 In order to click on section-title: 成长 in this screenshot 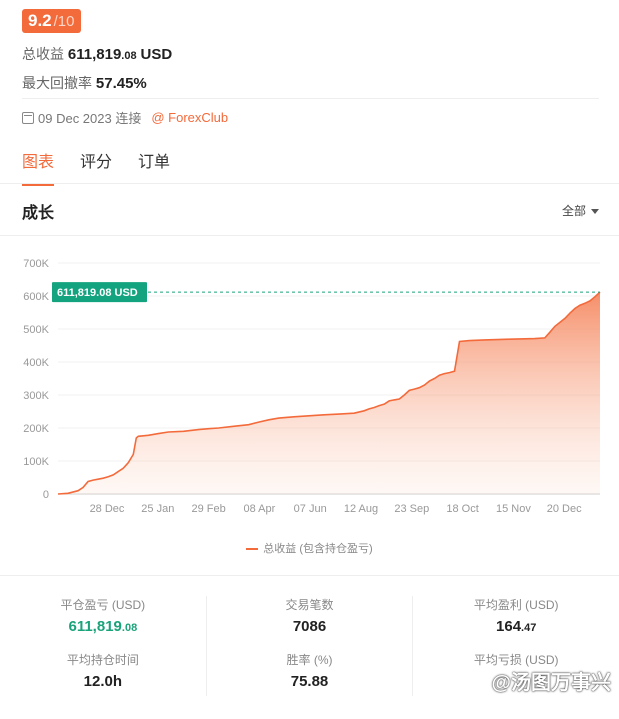, I will do `click(38, 213)`.